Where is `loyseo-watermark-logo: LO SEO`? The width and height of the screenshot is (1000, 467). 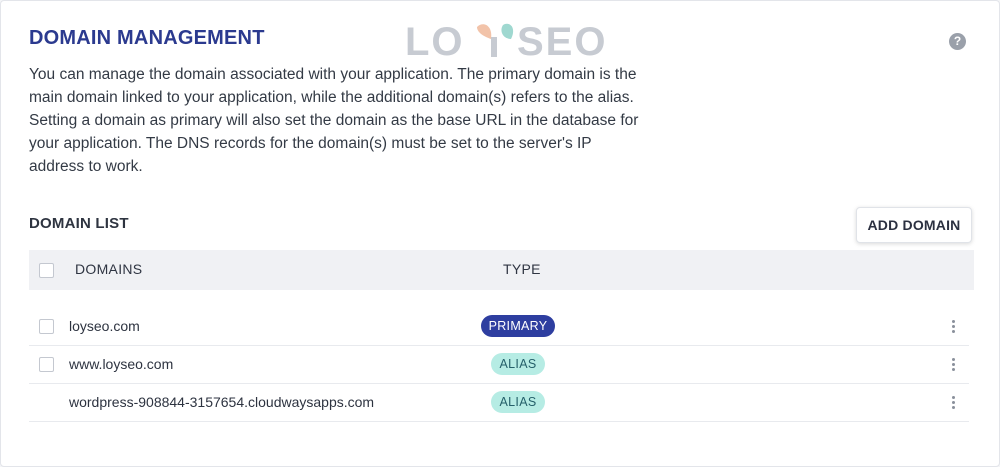
loyseo-watermark-logo: LO SEO is located at coordinates (505, 40).